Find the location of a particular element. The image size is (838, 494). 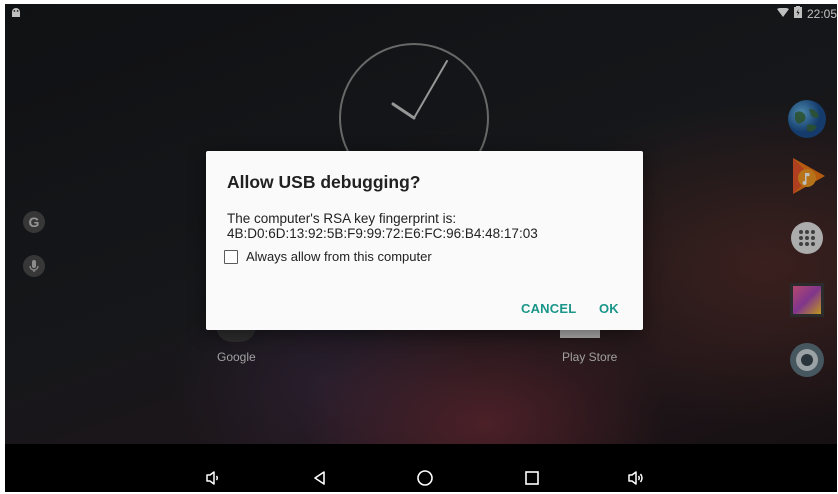

cancel-button: CANCEL is located at coordinates (548, 308).